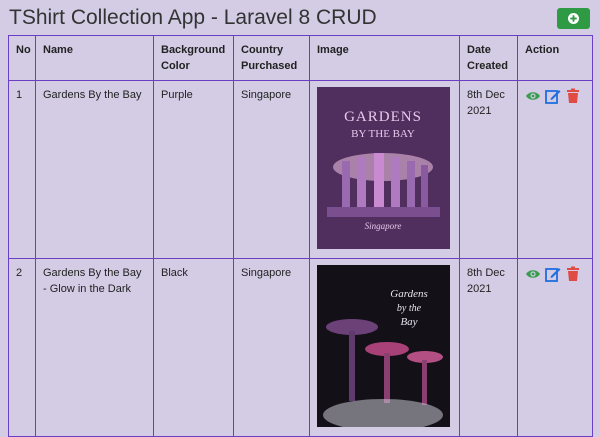 The width and height of the screenshot is (600, 437). What do you see at coordinates (409, 308) in the screenshot?
I see `svg-text: by the` at bounding box center [409, 308].